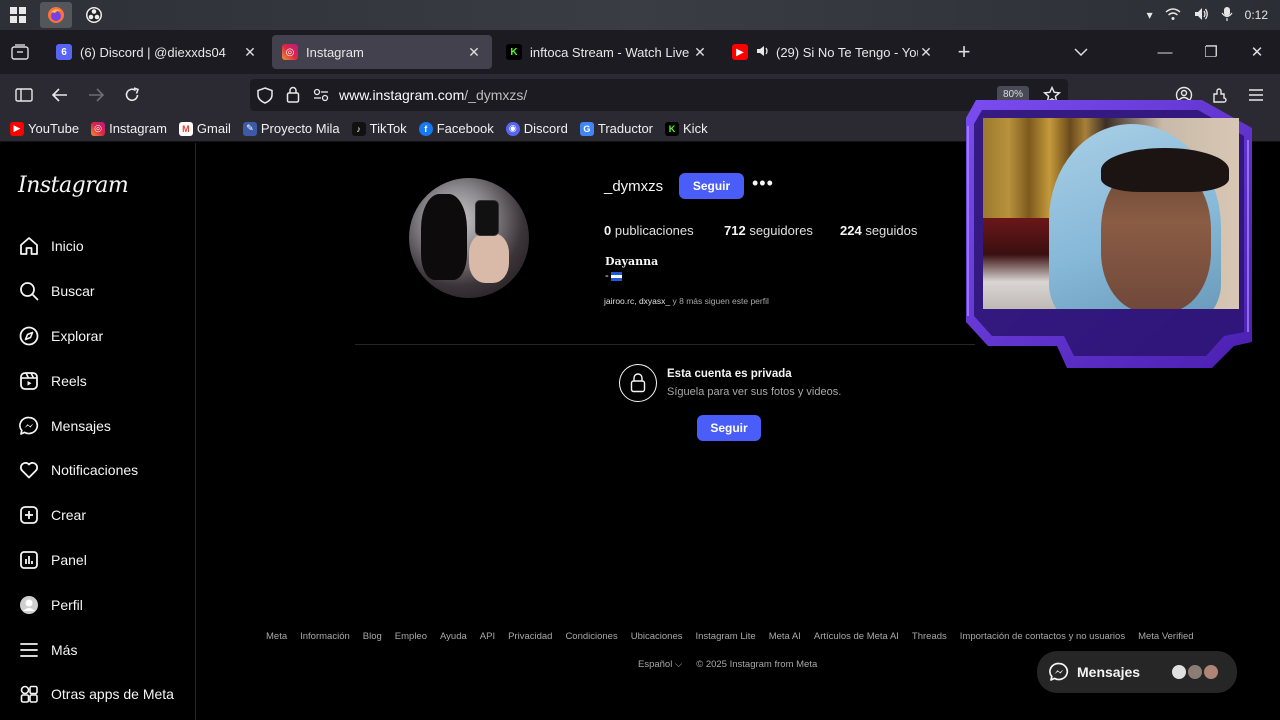 The image size is (1280, 720). What do you see at coordinates (24, 95) in the screenshot?
I see `sidebar-toggle-icon` at bounding box center [24, 95].